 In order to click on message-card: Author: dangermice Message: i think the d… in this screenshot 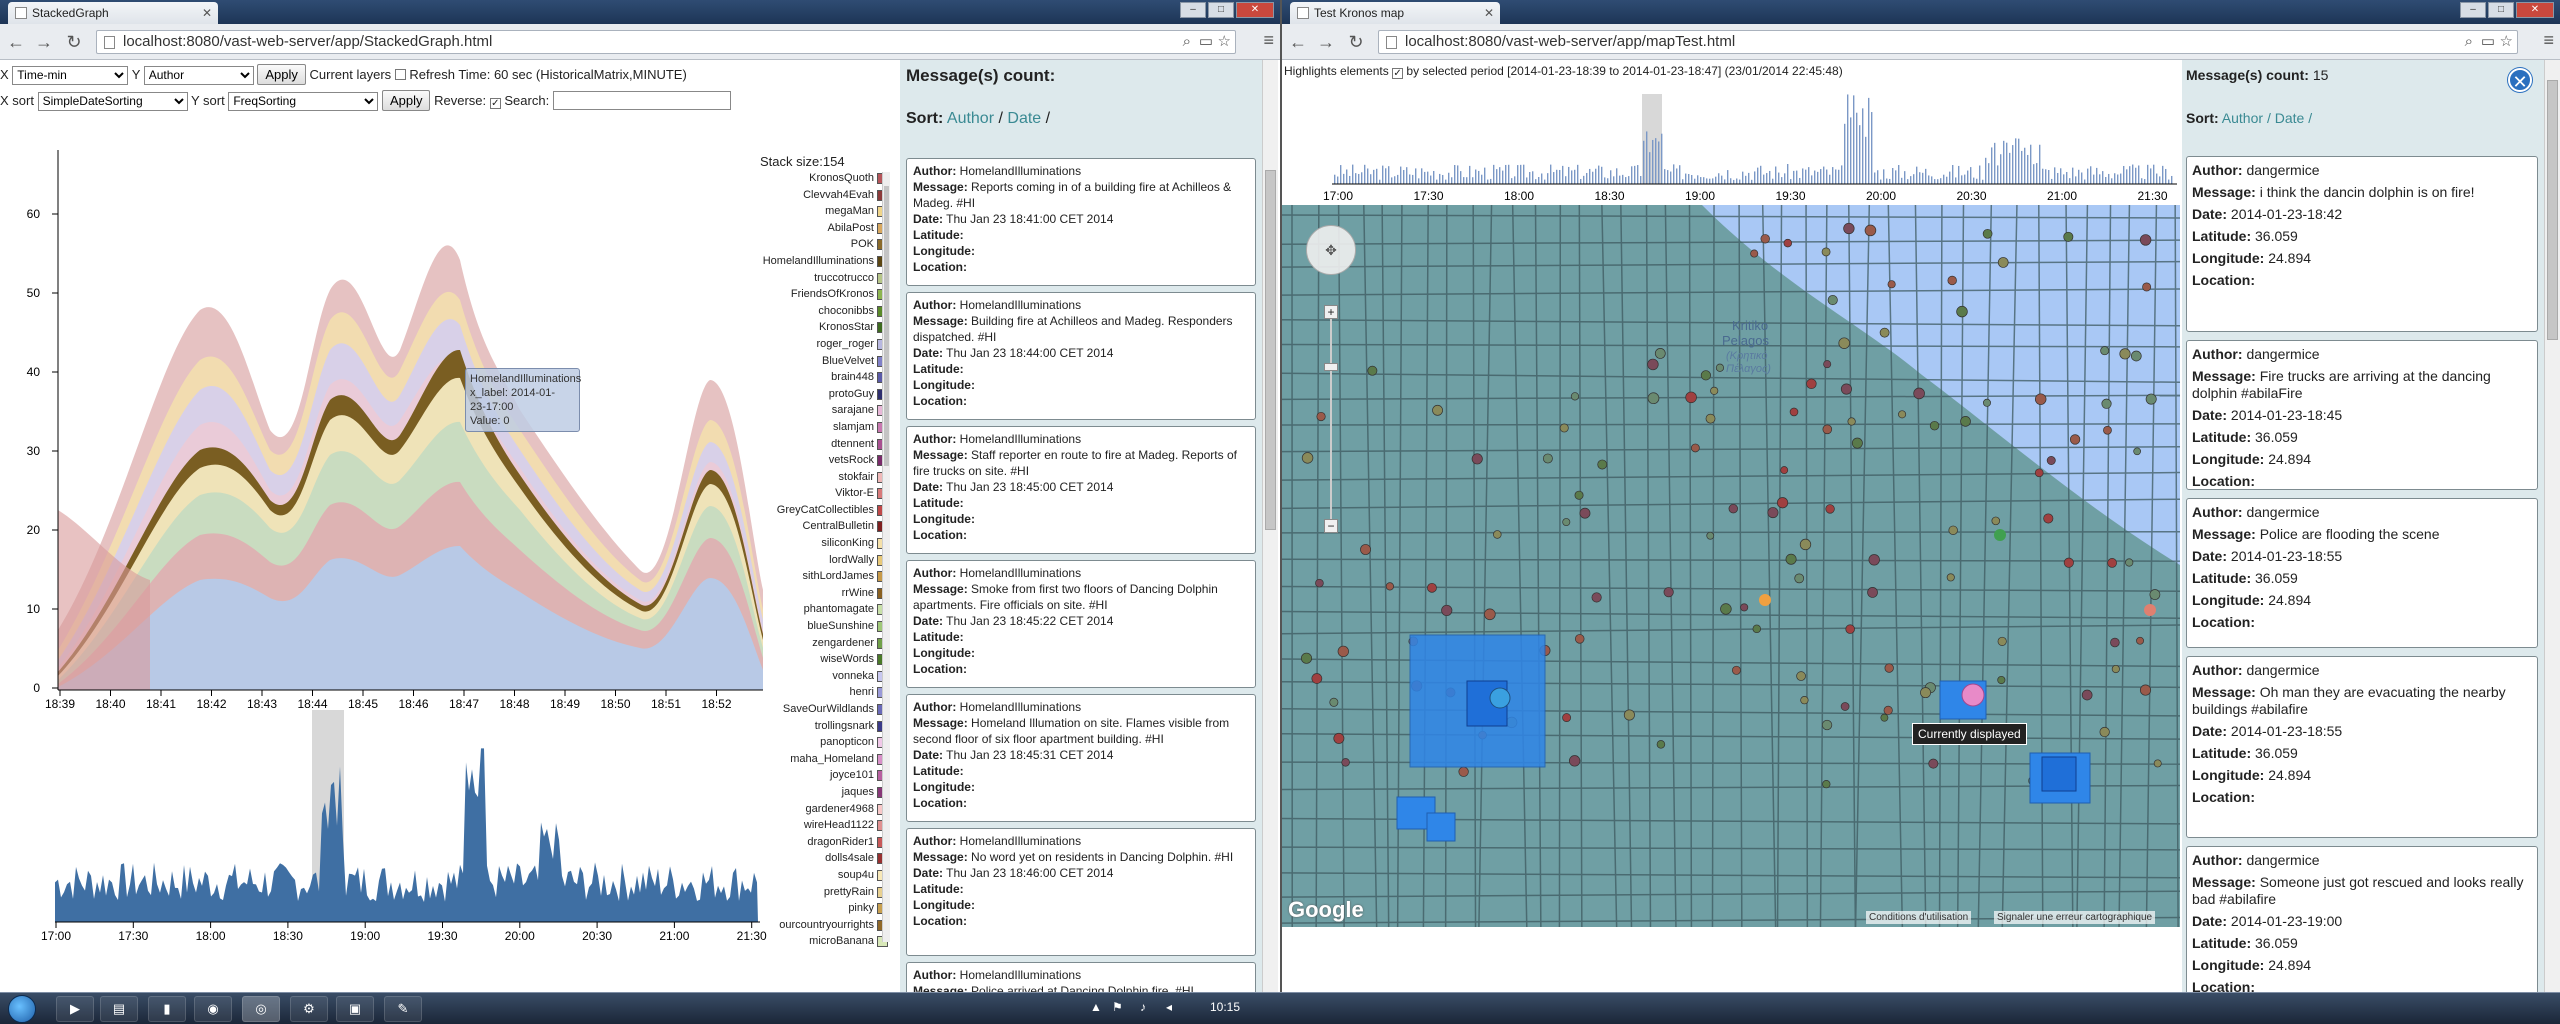, I will do `click(2362, 244)`.